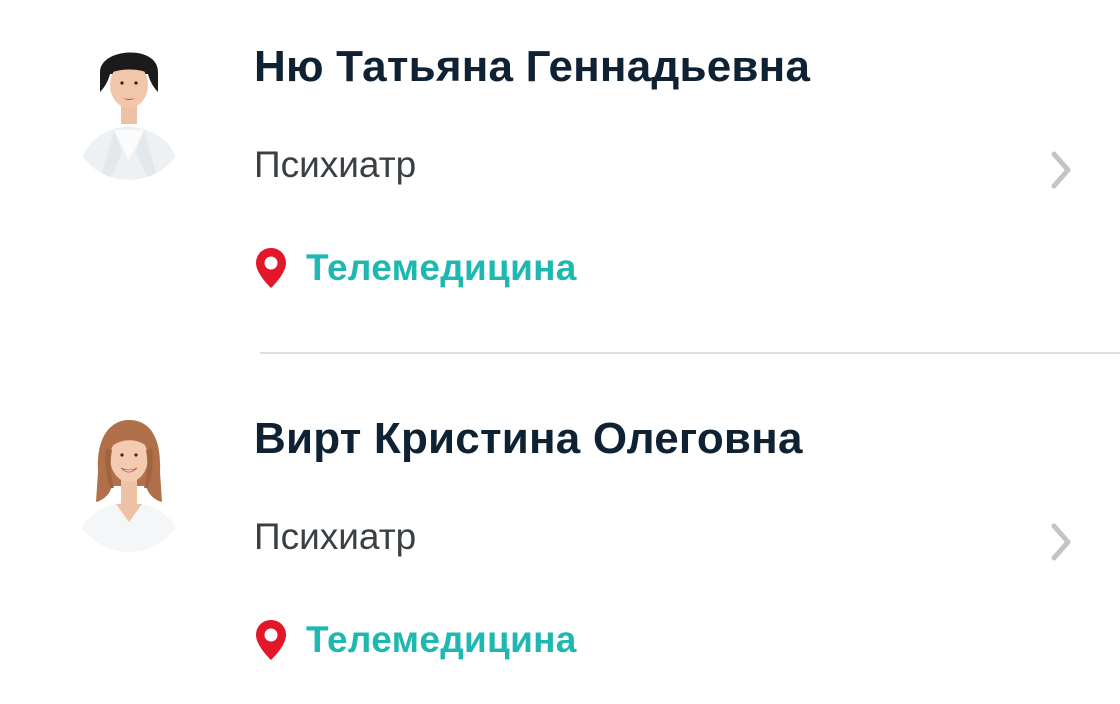 Image resolution: width=1120 pixels, height=704 pixels. Describe the element at coordinates (690, 353) in the screenshot. I see `list-divider` at that location.